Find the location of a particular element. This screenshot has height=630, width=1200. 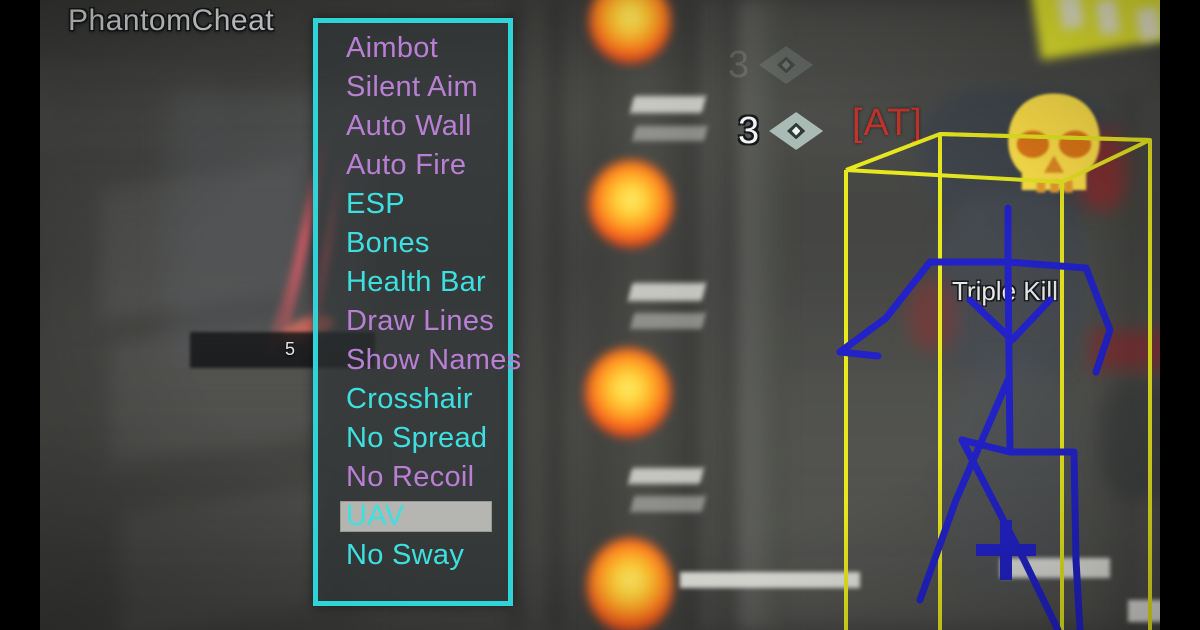

enemy-clan-tag: [AT] is located at coordinates (887, 123).